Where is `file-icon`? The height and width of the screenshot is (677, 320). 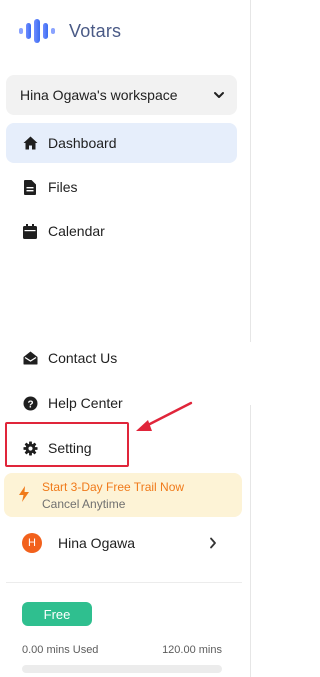 file-icon is located at coordinates (30, 187).